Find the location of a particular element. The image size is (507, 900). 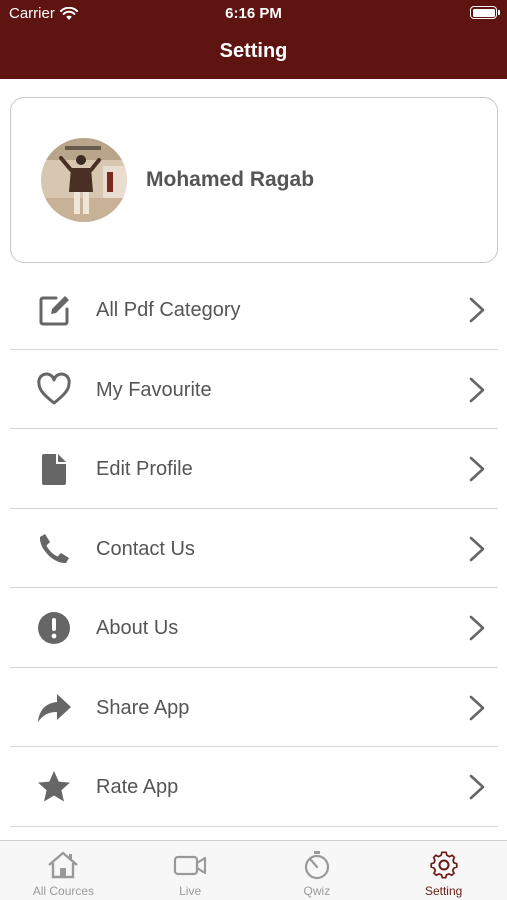

menu-item-label: Contact Us is located at coordinates (145, 548).